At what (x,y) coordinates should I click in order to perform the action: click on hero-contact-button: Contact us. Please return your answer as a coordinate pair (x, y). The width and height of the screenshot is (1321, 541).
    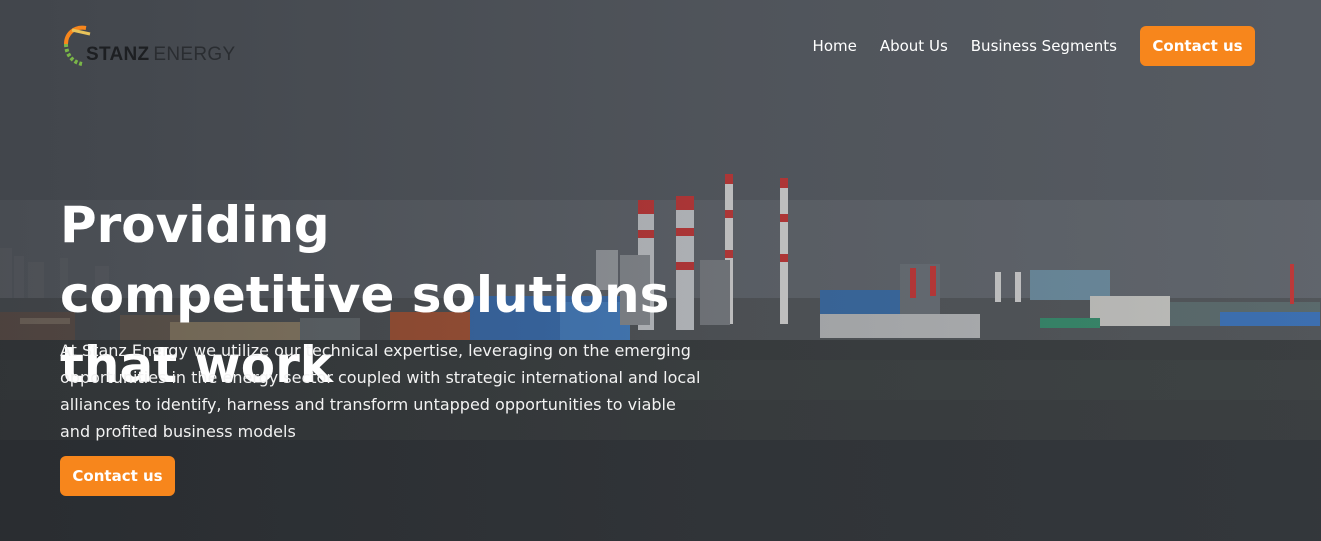
    Looking at the image, I should click on (117, 476).